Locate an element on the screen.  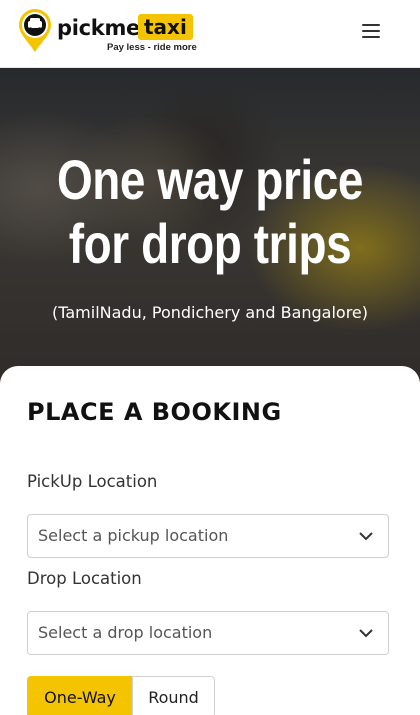
taxi-pin-icon is located at coordinates (35, 30).